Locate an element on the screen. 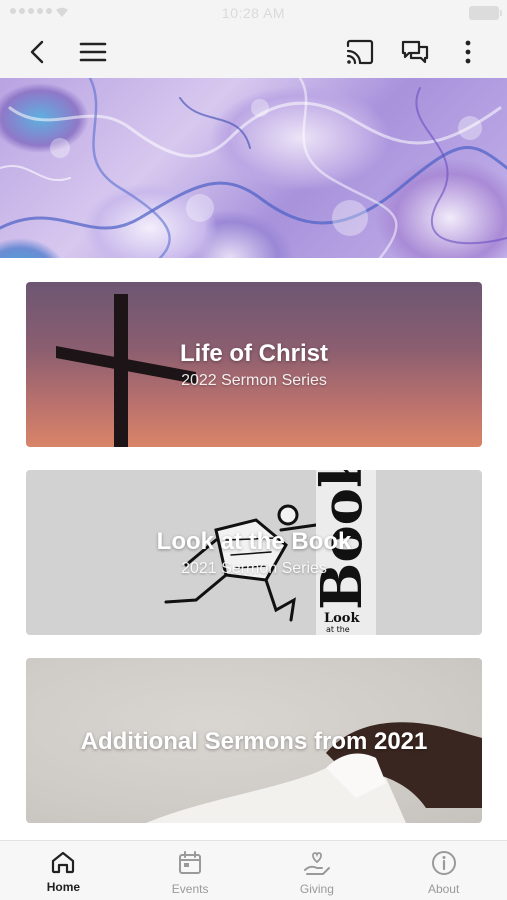 The image size is (507, 900). calendar-icon is located at coordinates (190, 862).